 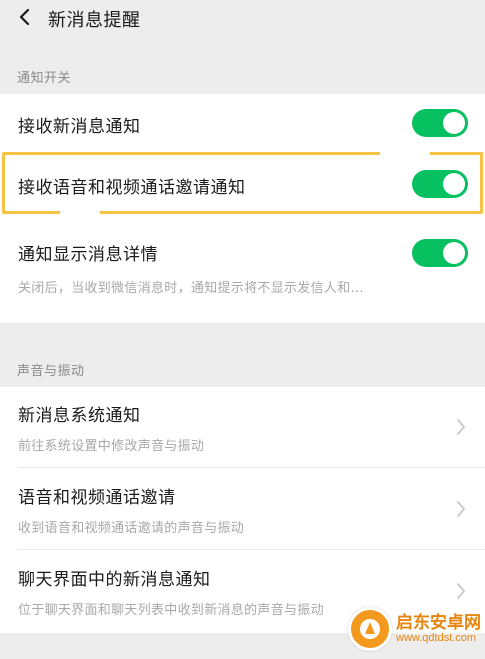 I want to click on watermark-name: 启东安卓网, so click(x=438, y=622).